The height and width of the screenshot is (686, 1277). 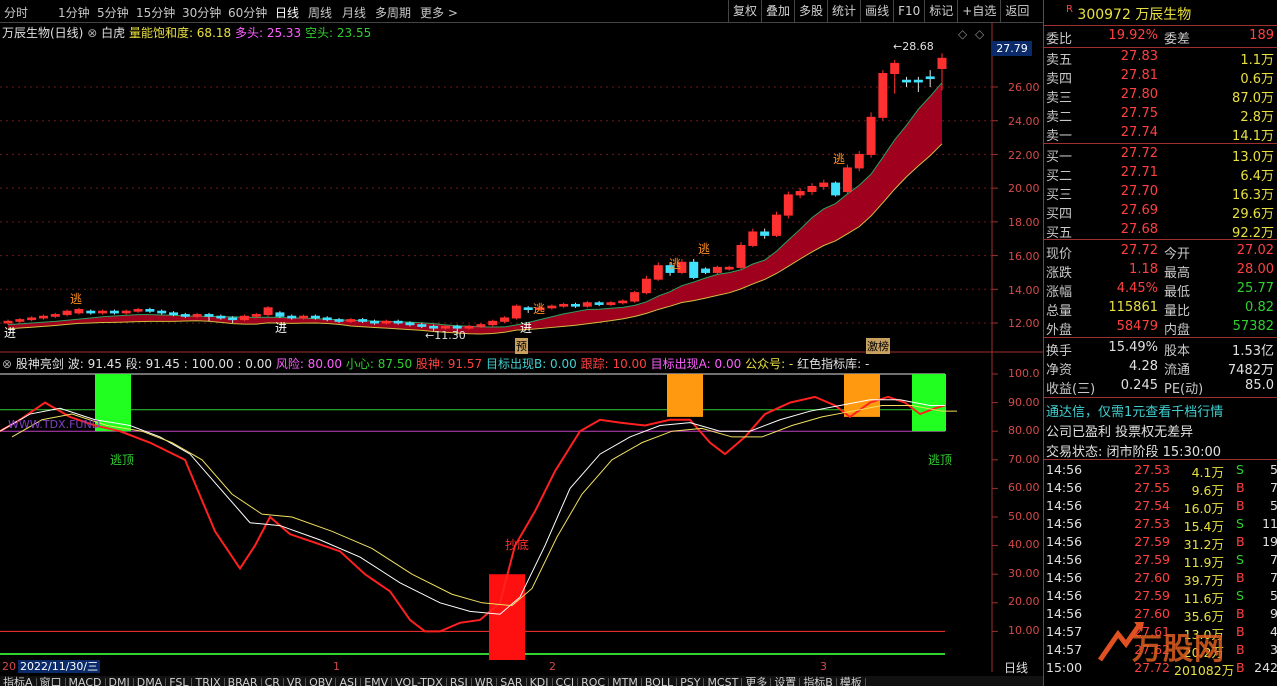 What do you see at coordinates (625, 681) in the screenshot?
I see `tab-mtm: MTM` at bounding box center [625, 681].